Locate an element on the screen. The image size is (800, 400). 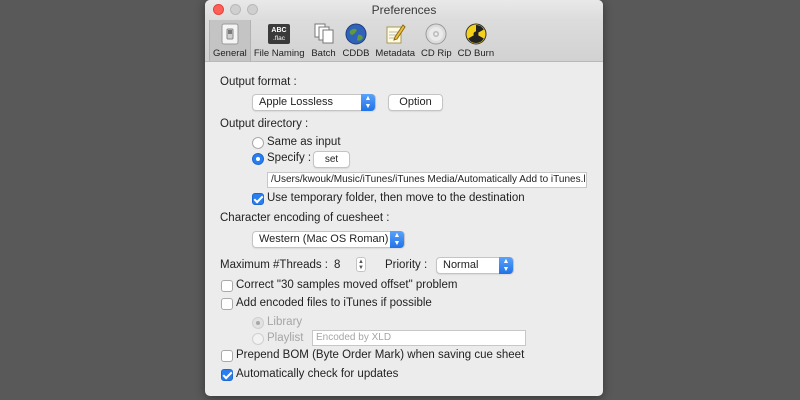
tab-metadata: Metadata is located at coordinates (395, 40).